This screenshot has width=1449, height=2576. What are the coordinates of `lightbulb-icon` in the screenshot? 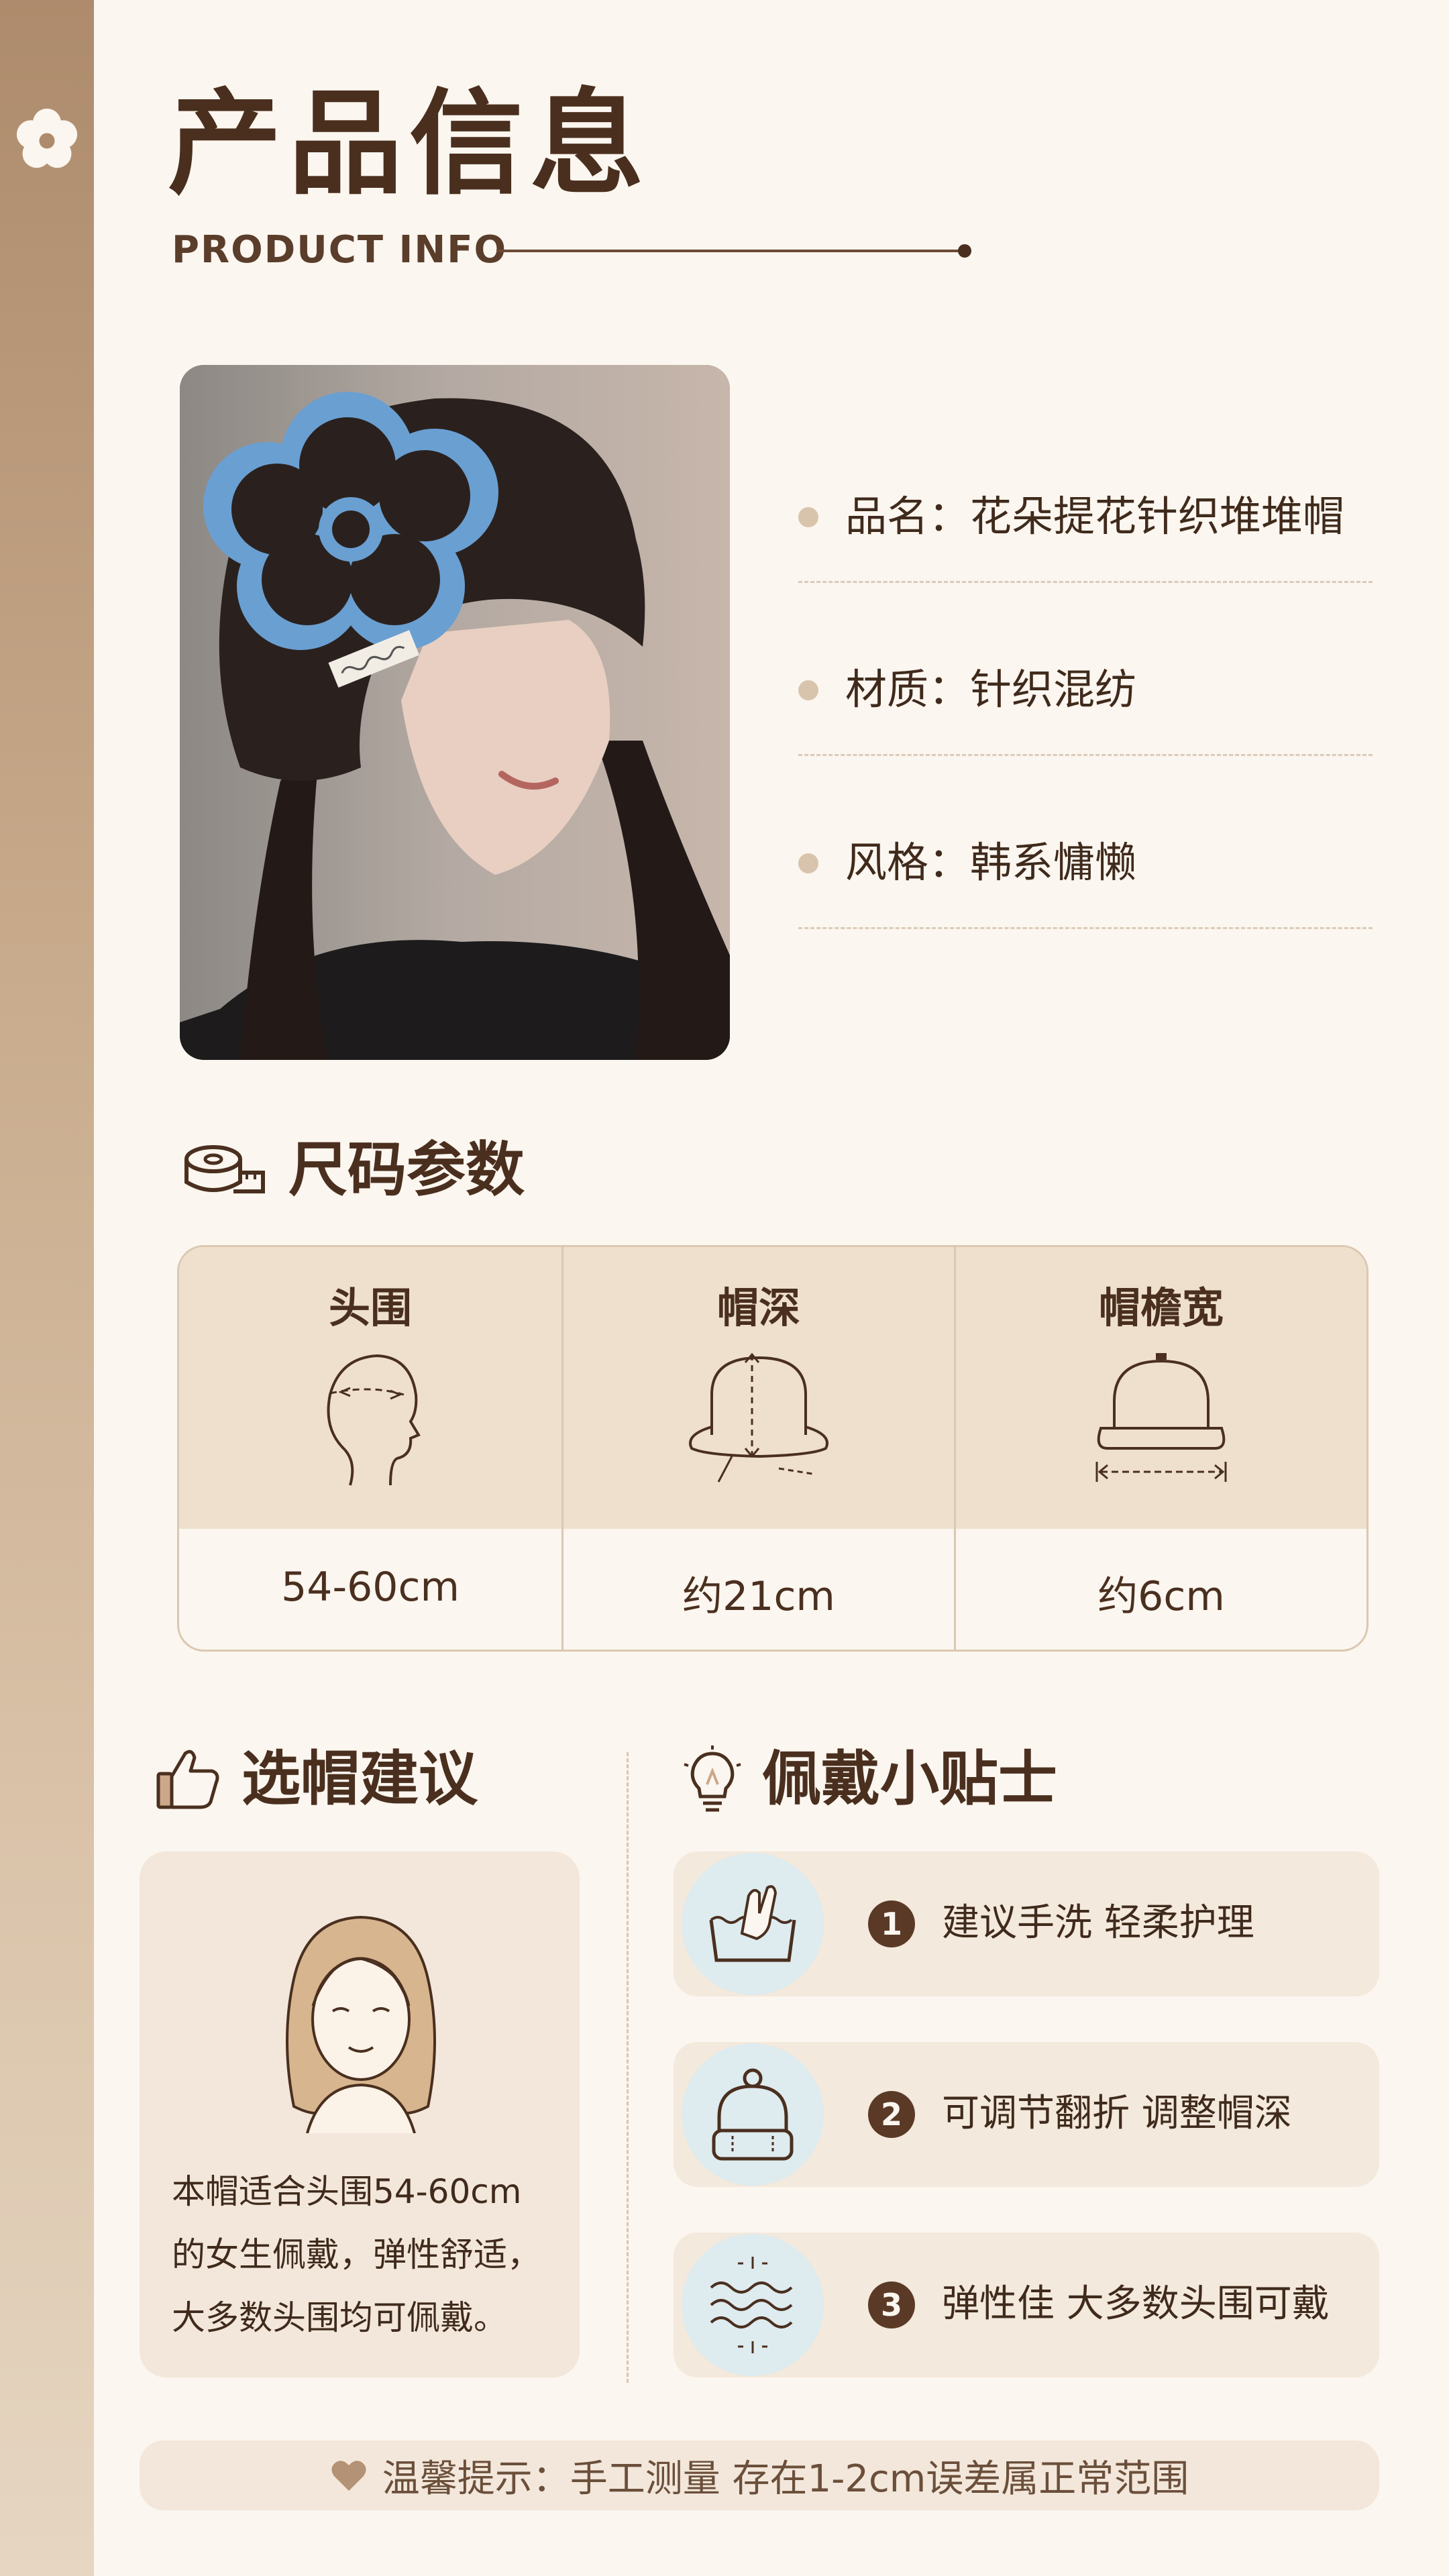 It's located at (712, 1779).